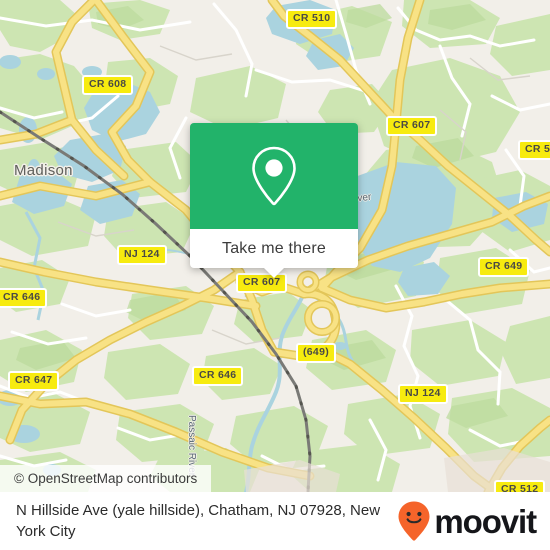  Describe the element at coordinates (520, 486) in the screenshot. I see `road-shield: CR 512` at that location.